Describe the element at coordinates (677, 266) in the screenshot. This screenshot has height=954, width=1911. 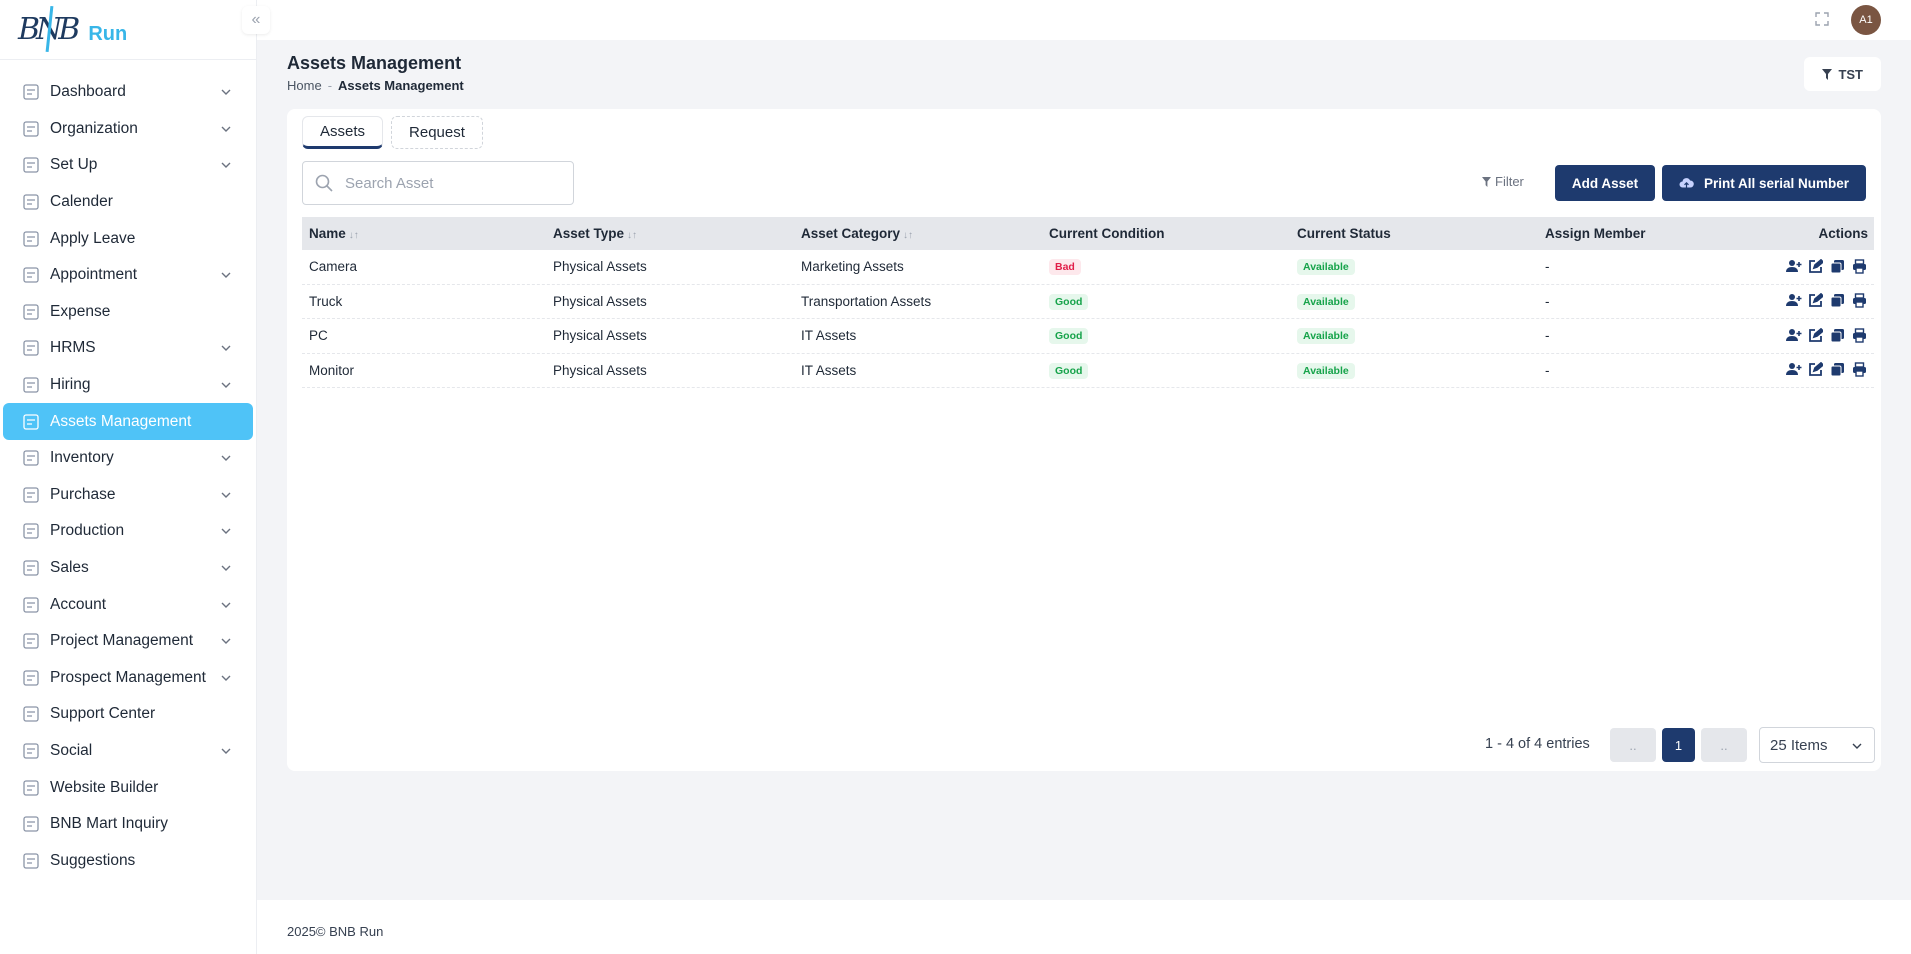
I see `cell-asset-type: Physical Assets` at that location.